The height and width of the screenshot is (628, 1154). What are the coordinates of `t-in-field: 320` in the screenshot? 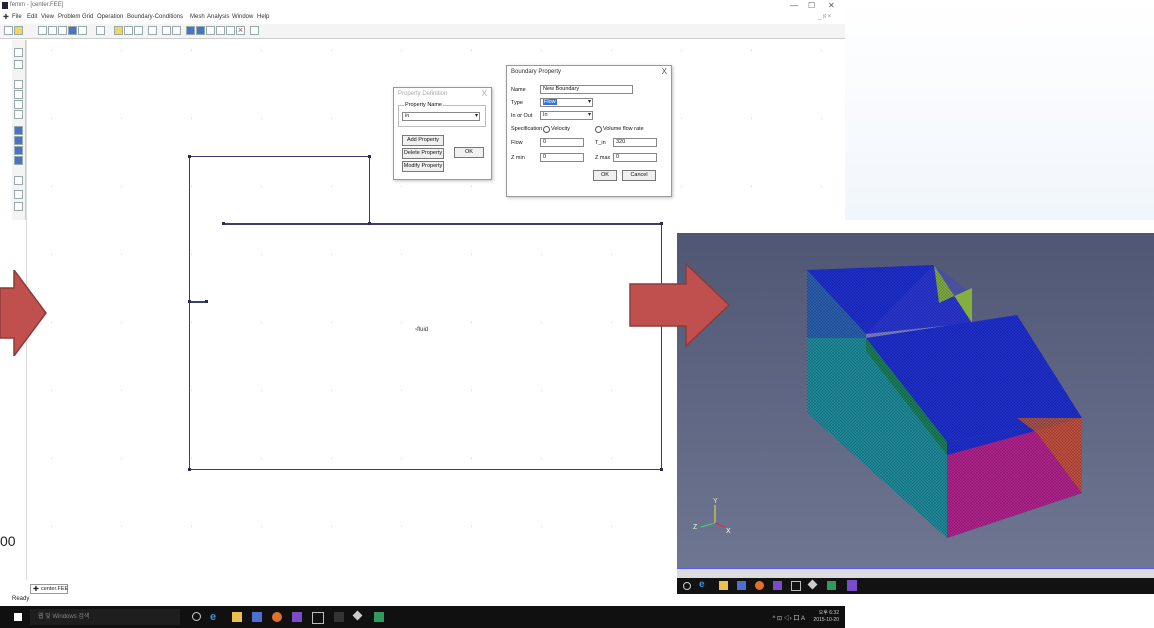 It's located at (635, 142).